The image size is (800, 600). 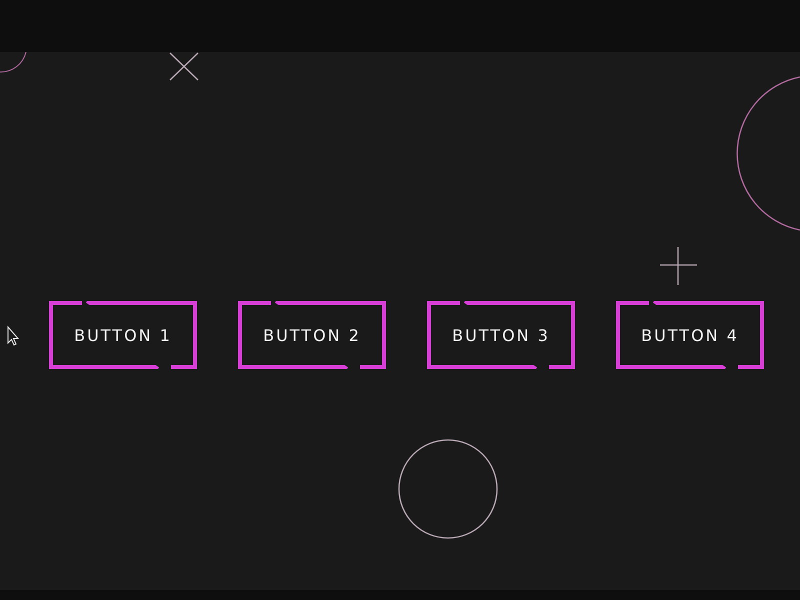 I want to click on cross-icon, so click(x=184, y=66).